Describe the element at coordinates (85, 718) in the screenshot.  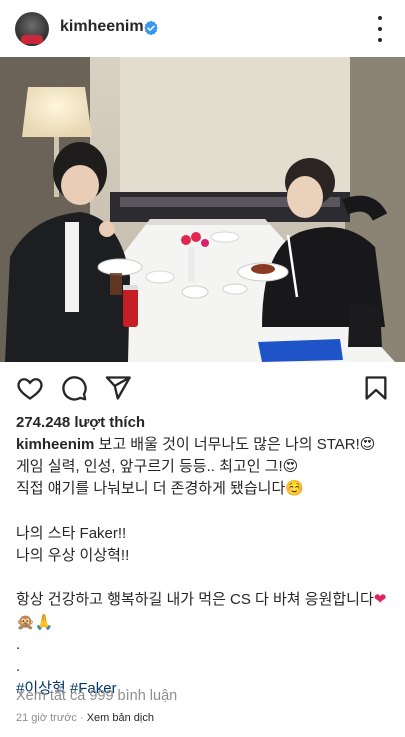
I see `post-meta: 21 giờ trước · Xem bản dịch` at that location.